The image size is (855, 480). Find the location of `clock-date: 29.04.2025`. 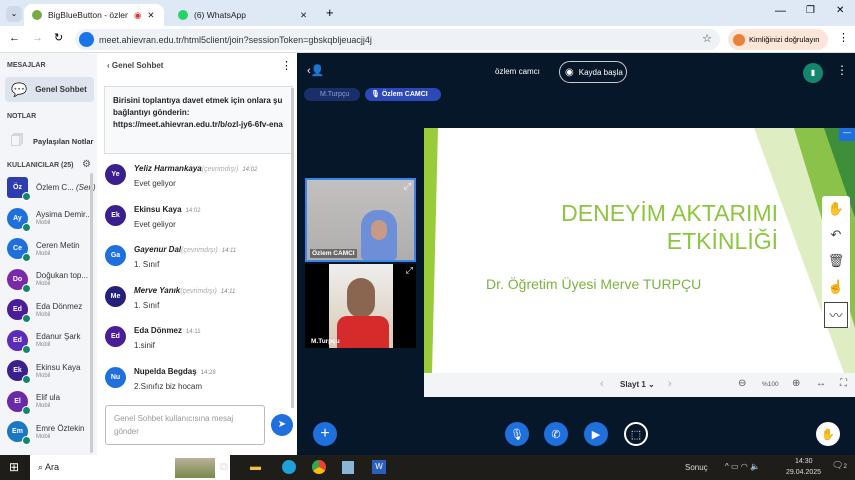

clock-date: 29.04.2025 is located at coordinates (804, 472).